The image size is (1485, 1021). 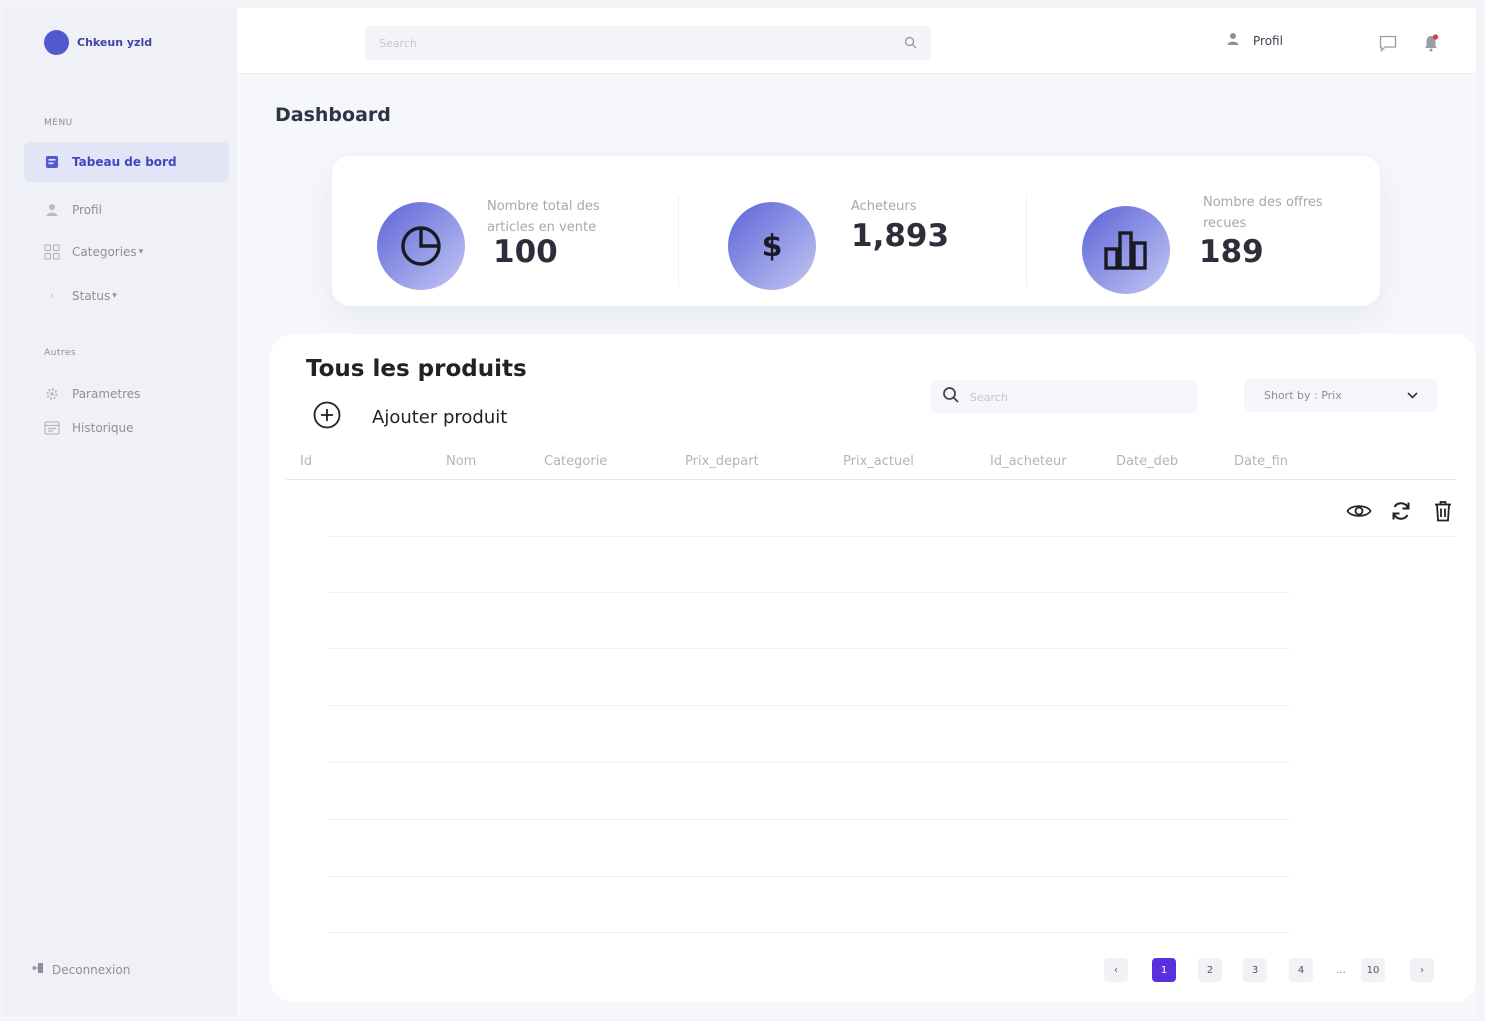 I want to click on logout-button: Deconnexion, so click(x=81, y=969).